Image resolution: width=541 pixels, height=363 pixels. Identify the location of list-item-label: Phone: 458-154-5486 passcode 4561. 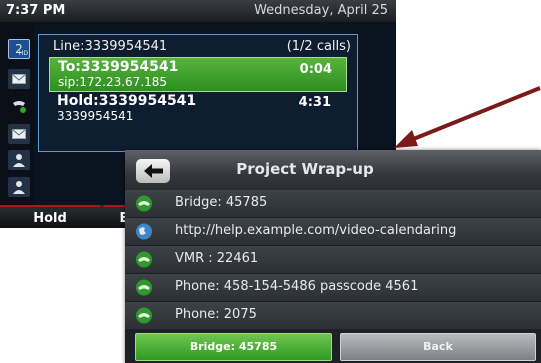
(297, 286).